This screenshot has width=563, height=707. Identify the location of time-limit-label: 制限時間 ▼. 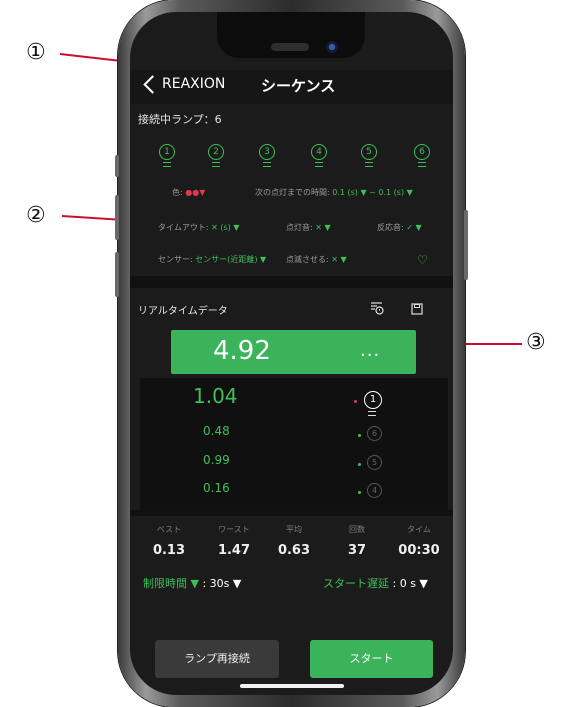
(171, 583).